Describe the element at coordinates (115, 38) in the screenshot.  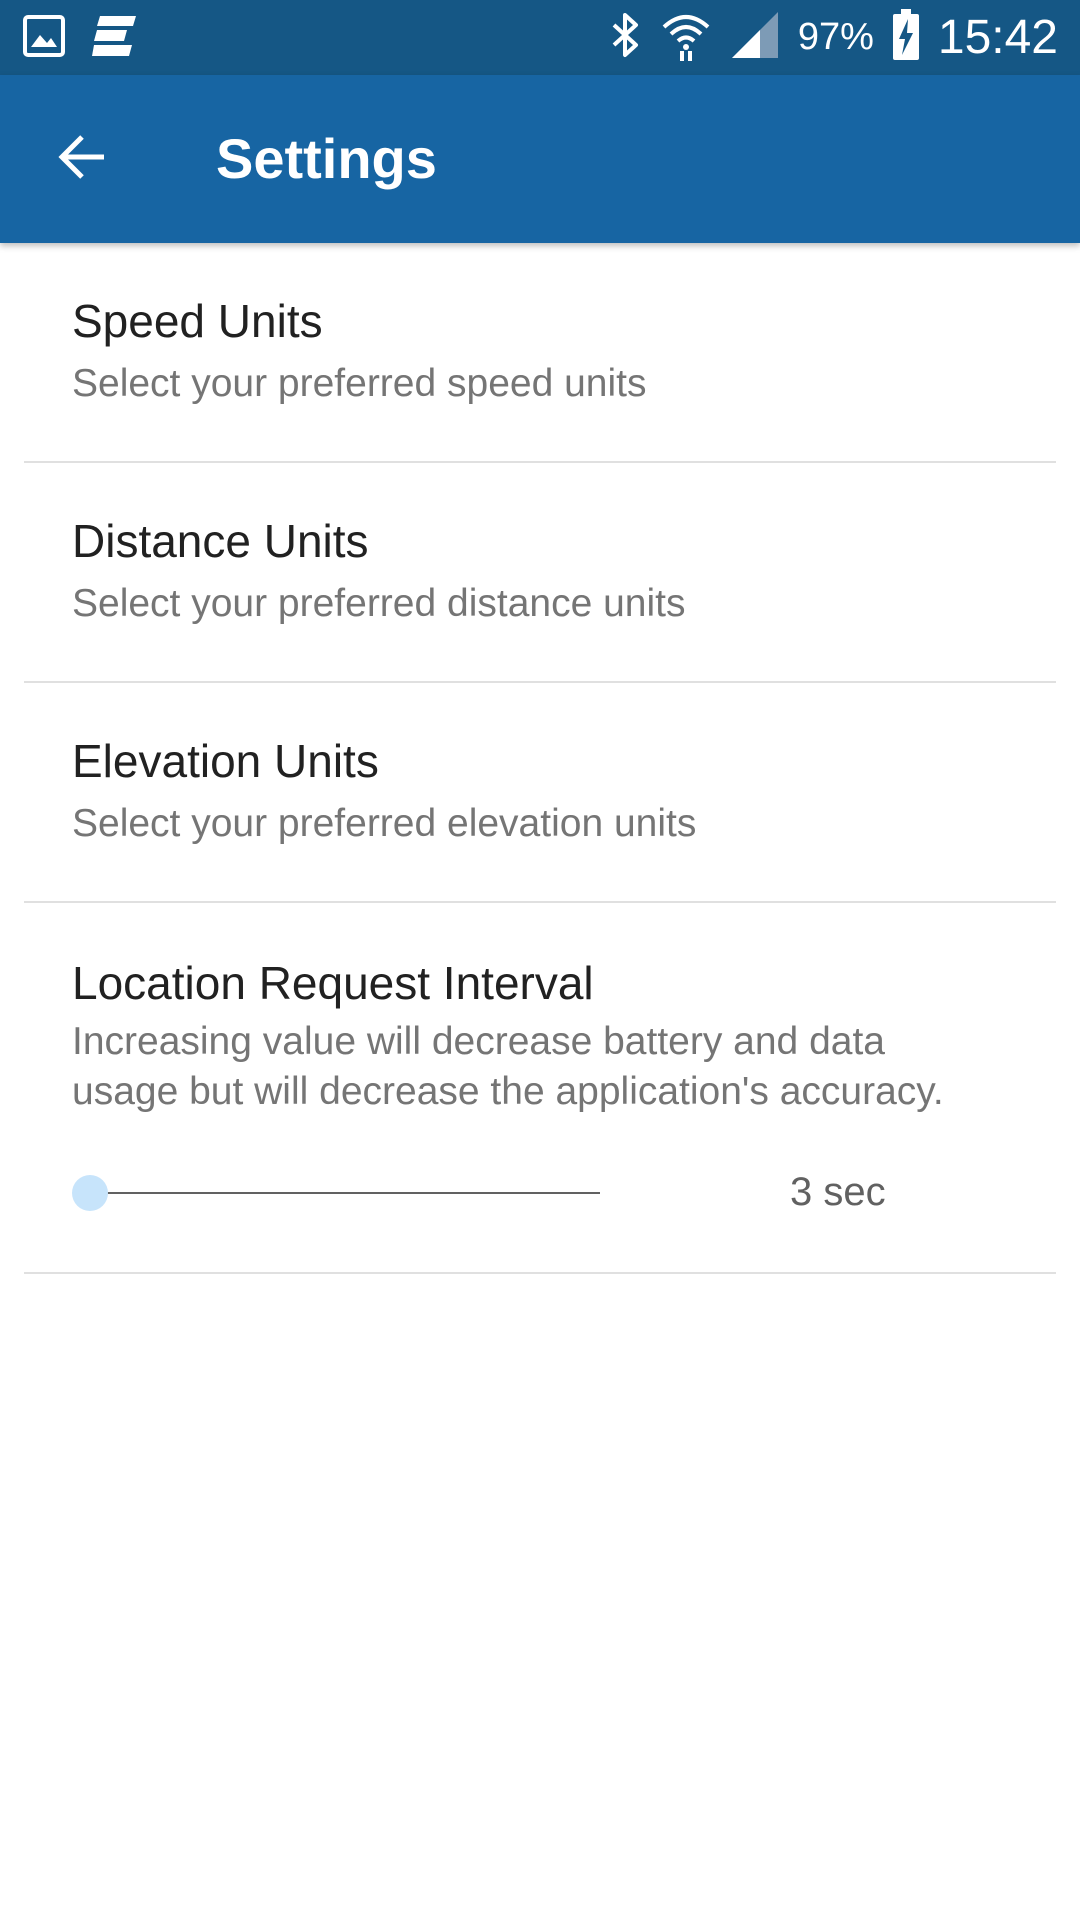
I see `app-notification-icon` at that location.